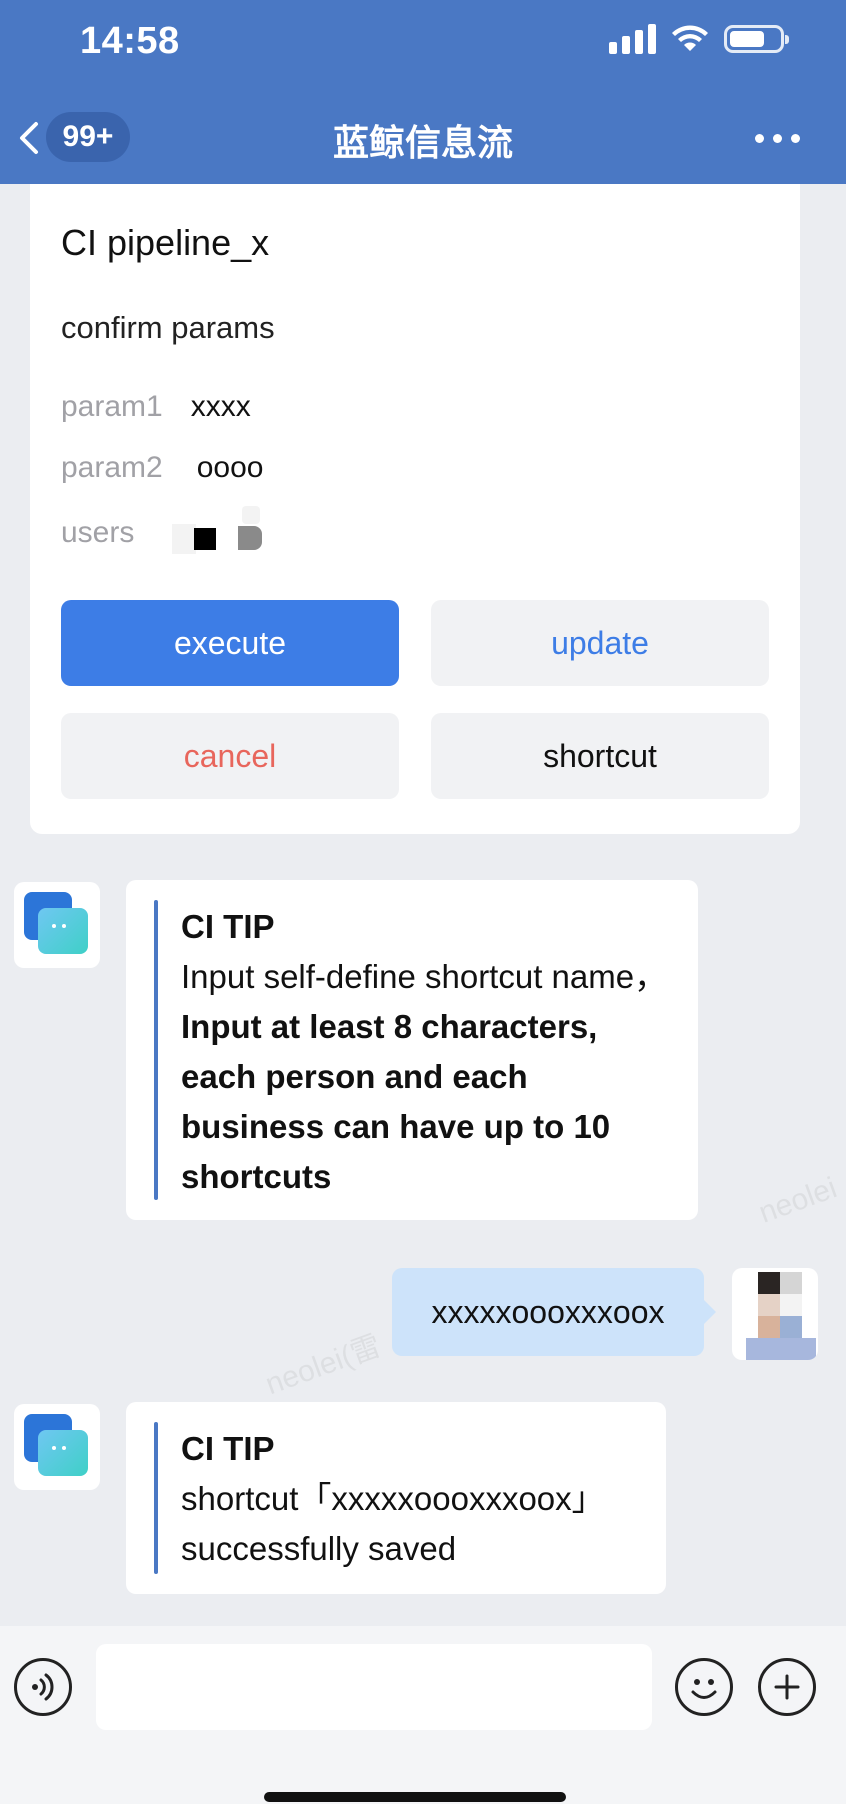 This screenshot has height=1804, width=846. What do you see at coordinates (130, 41) in the screenshot?
I see `status-time: 14:58` at bounding box center [130, 41].